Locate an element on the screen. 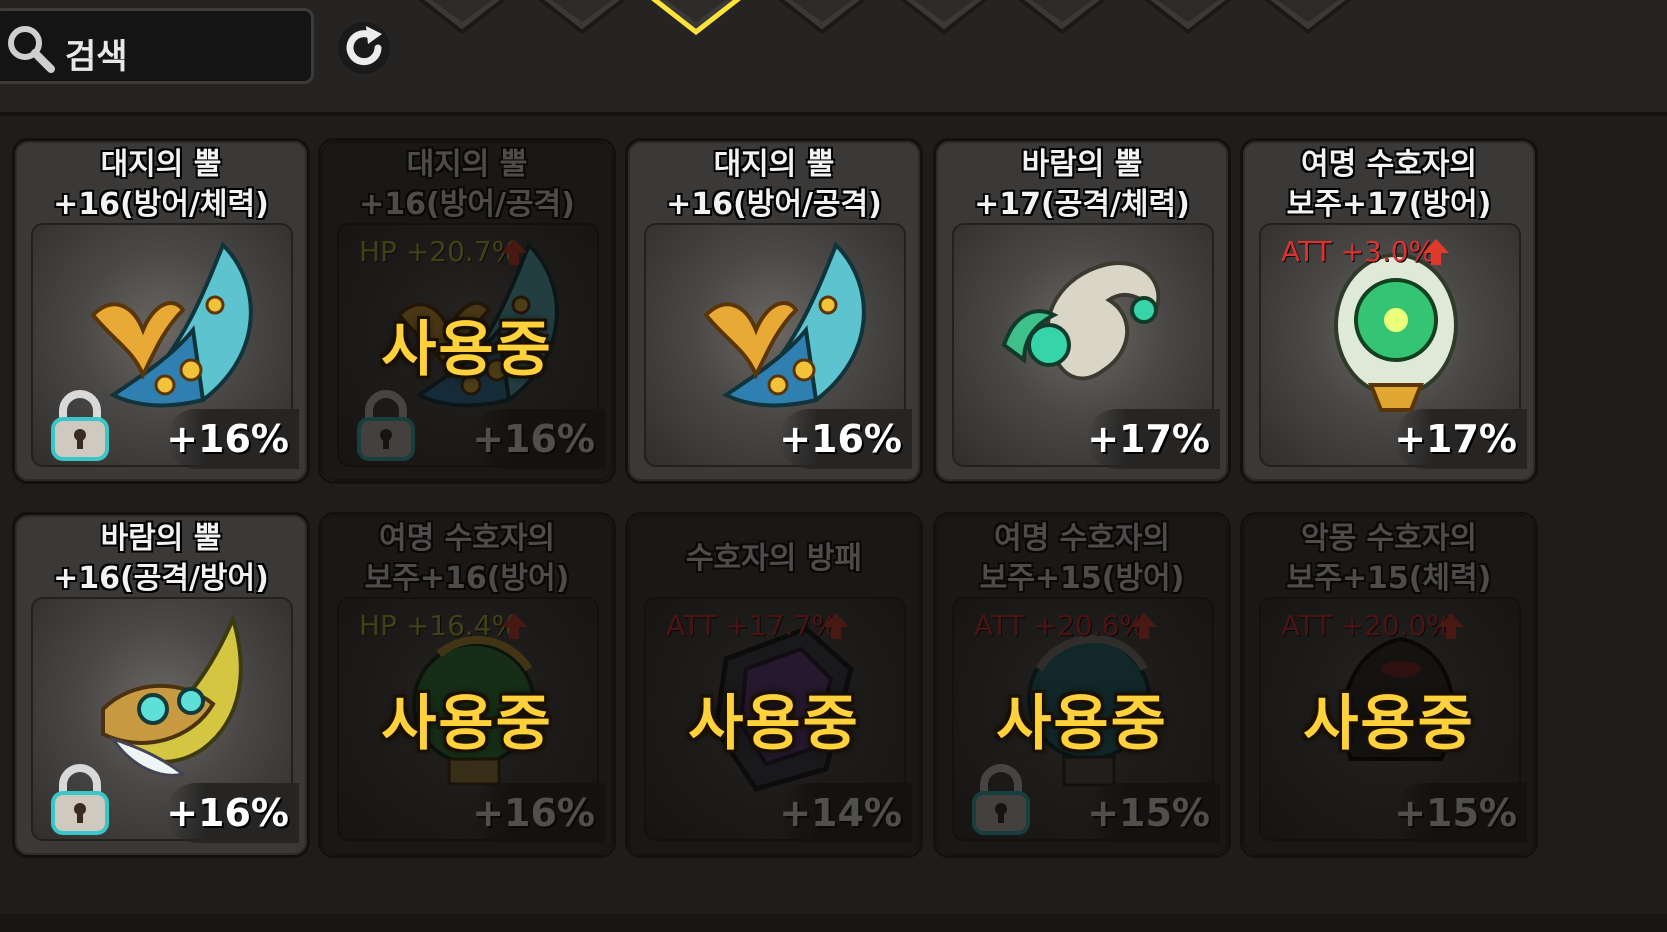 The height and width of the screenshot is (932, 1667). item-title: 바람의 뿔 +17(공격/체력) is located at coordinates (1082, 184).